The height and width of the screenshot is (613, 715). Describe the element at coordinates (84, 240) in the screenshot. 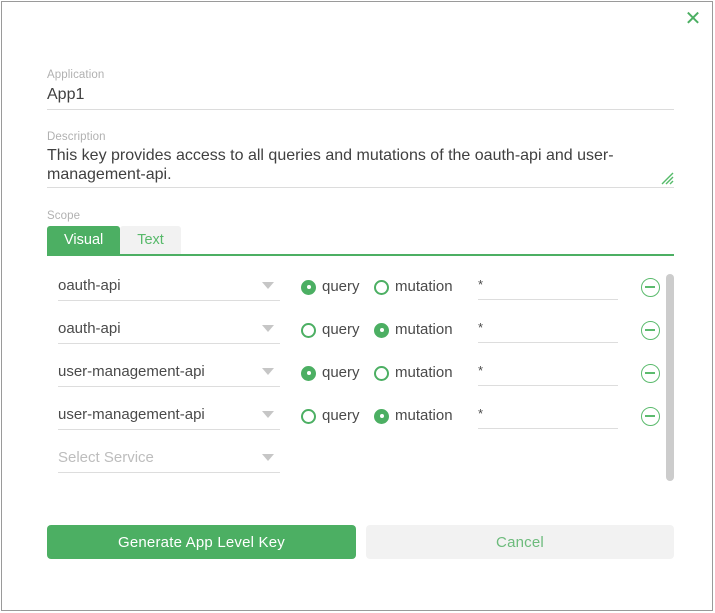

I see `tab-visual: Visual` at that location.